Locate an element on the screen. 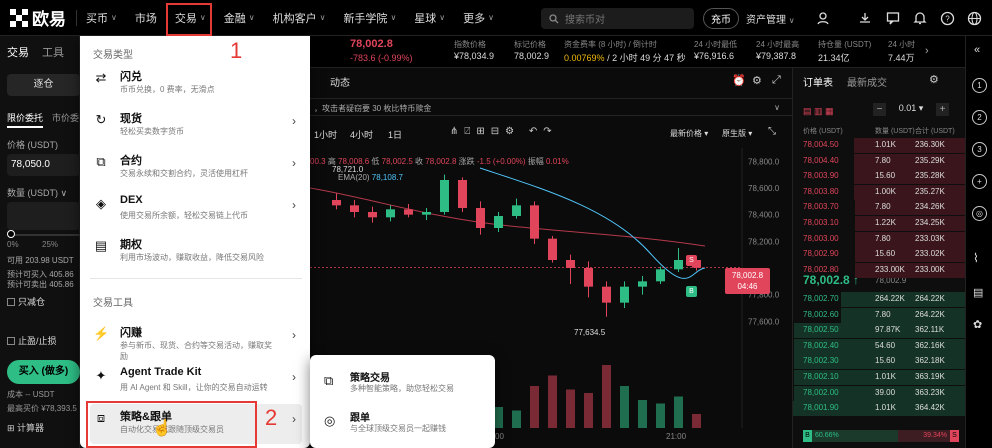  chart-style-select: 原生版 ▾ is located at coordinates (737, 133).